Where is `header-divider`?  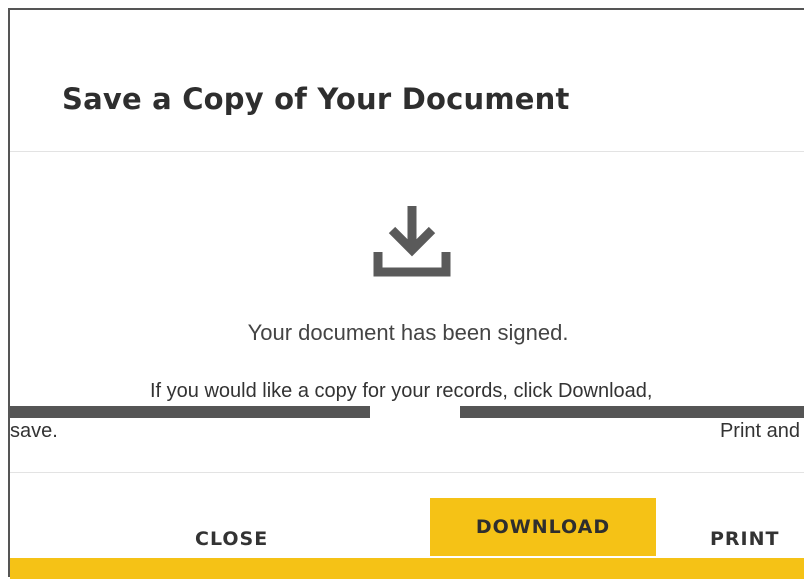
header-divider is located at coordinates (407, 151).